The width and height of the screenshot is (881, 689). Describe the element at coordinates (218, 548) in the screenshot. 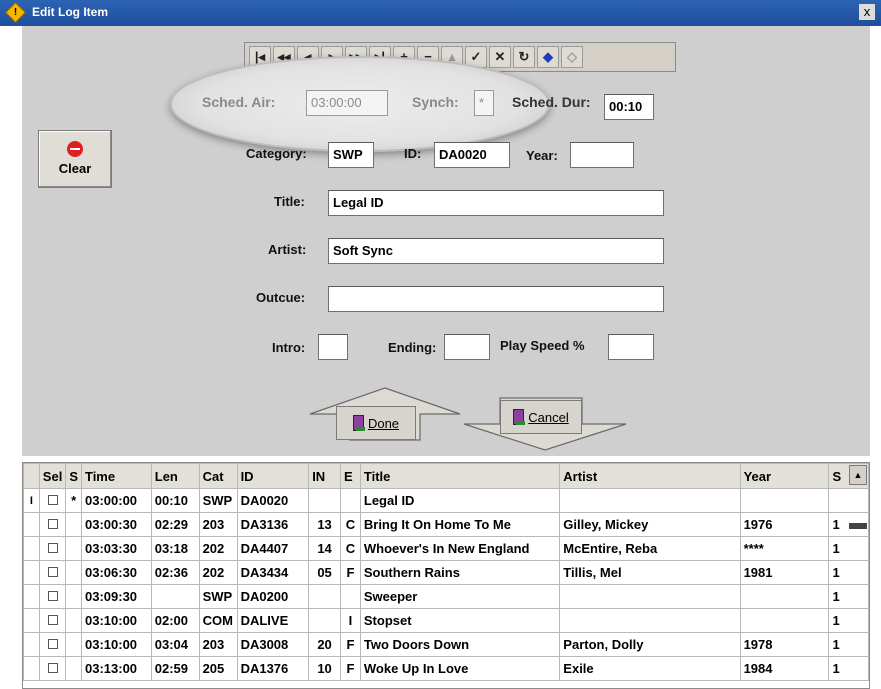

I see `cell-cat: 202` at that location.